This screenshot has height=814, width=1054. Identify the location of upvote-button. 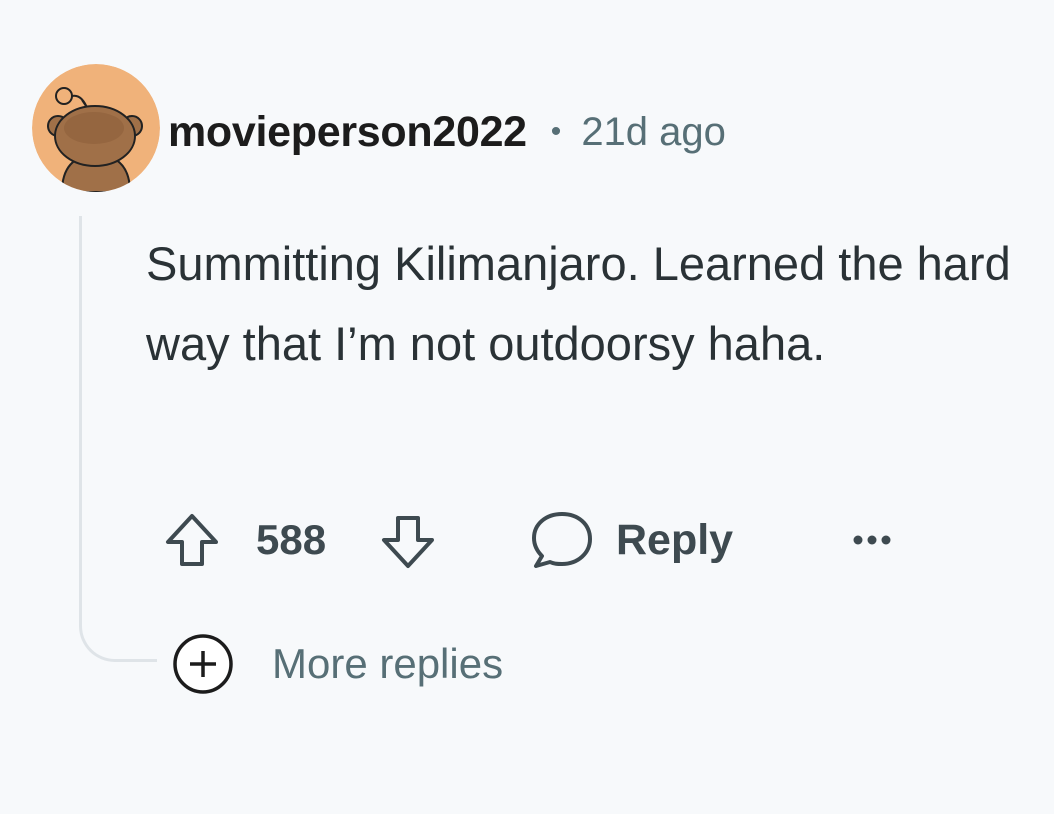
(192, 540).